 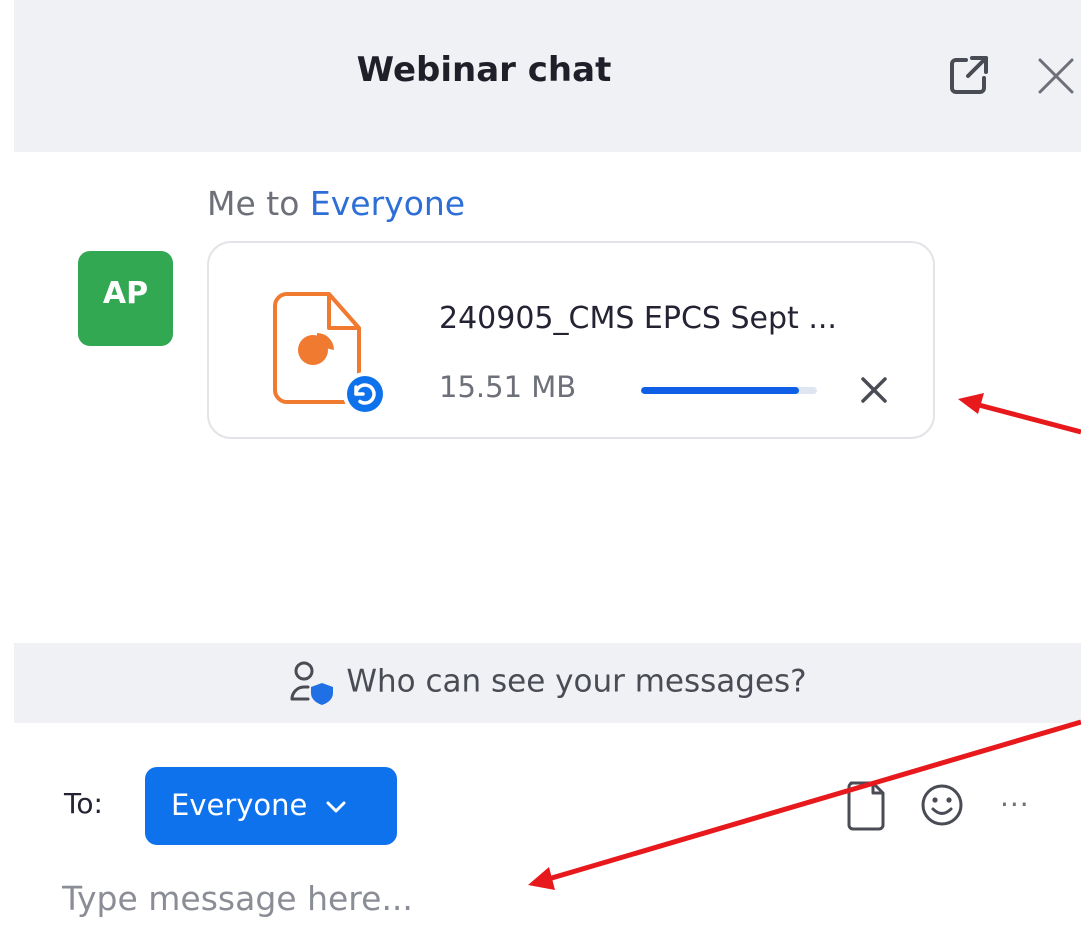 What do you see at coordinates (336, 807) in the screenshot?
I see `chevron-down-icon` at bounding box center [336, 807].